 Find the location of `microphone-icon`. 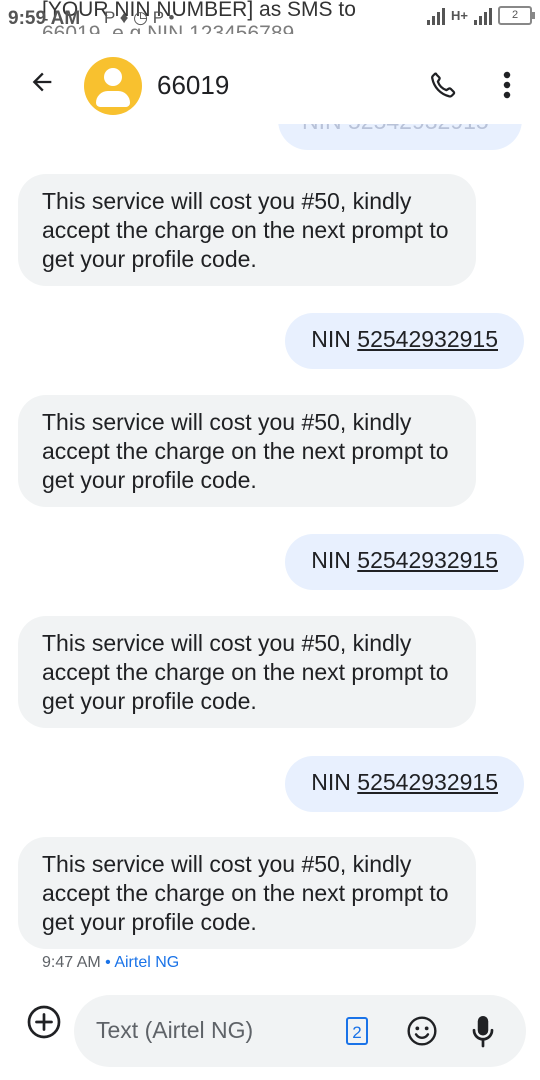

microphone-icon is located at coordinates (483, 1031).